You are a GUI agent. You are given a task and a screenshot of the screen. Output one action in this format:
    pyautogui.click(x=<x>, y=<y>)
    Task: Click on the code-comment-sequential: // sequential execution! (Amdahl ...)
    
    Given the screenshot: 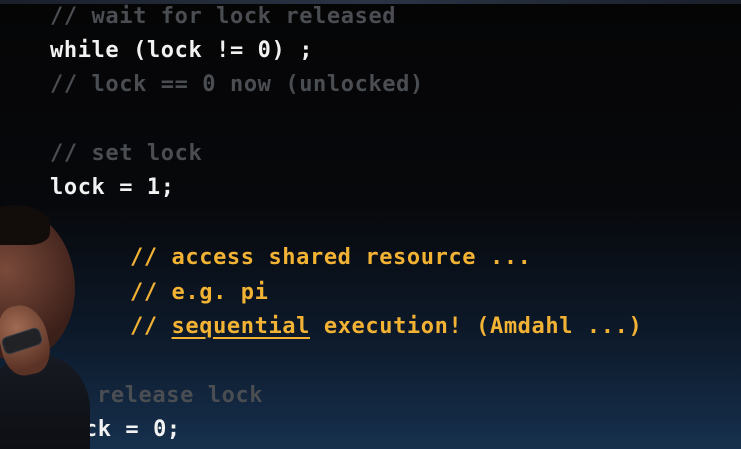 What is the action you would take?
    pyautogui.click(x=386, y=327)
    